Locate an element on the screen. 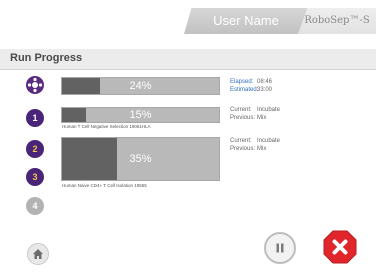  home-button is located at coordinates (38, 254).